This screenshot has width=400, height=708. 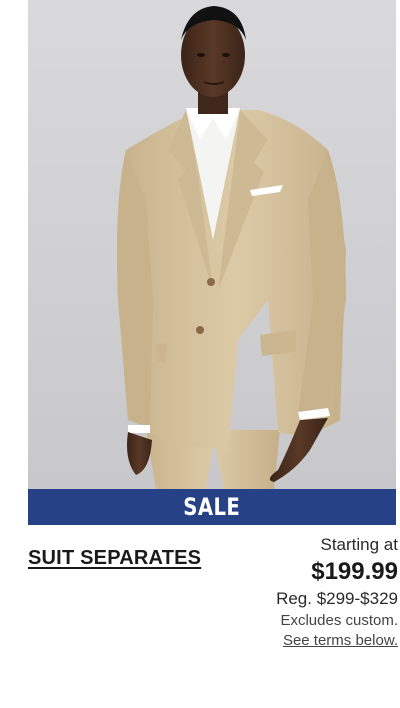 I want to click on sale-banner: SALE, so click(x=212, y=507).